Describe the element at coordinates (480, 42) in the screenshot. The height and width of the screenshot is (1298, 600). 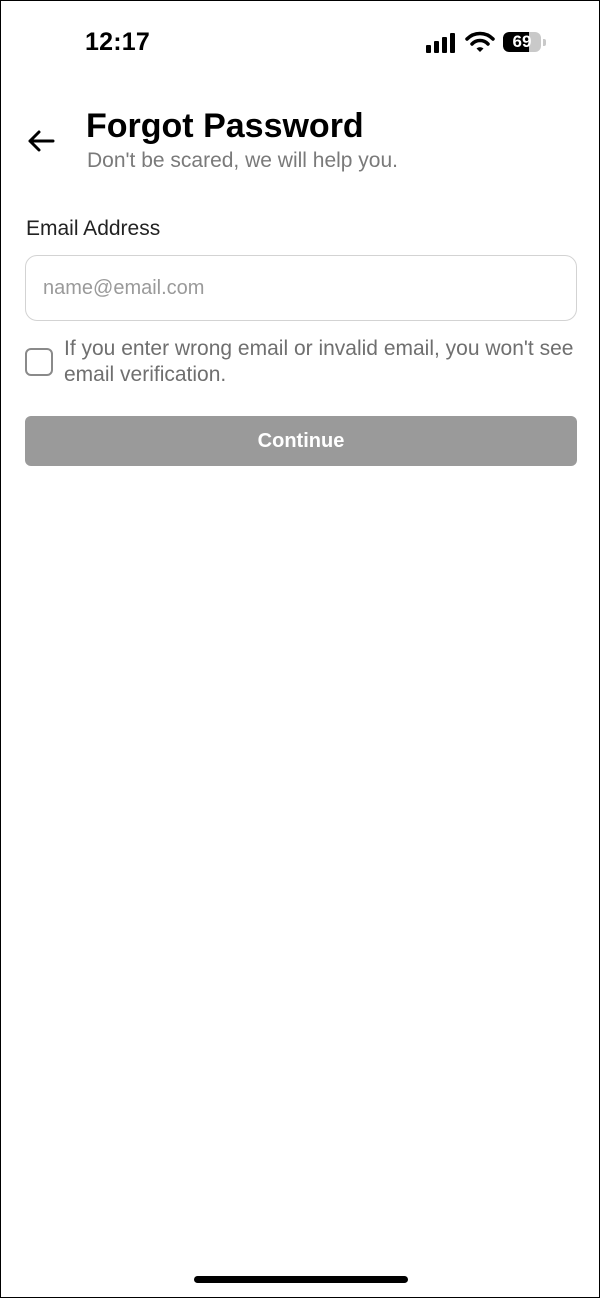
I see `wifi-icon` at that location.